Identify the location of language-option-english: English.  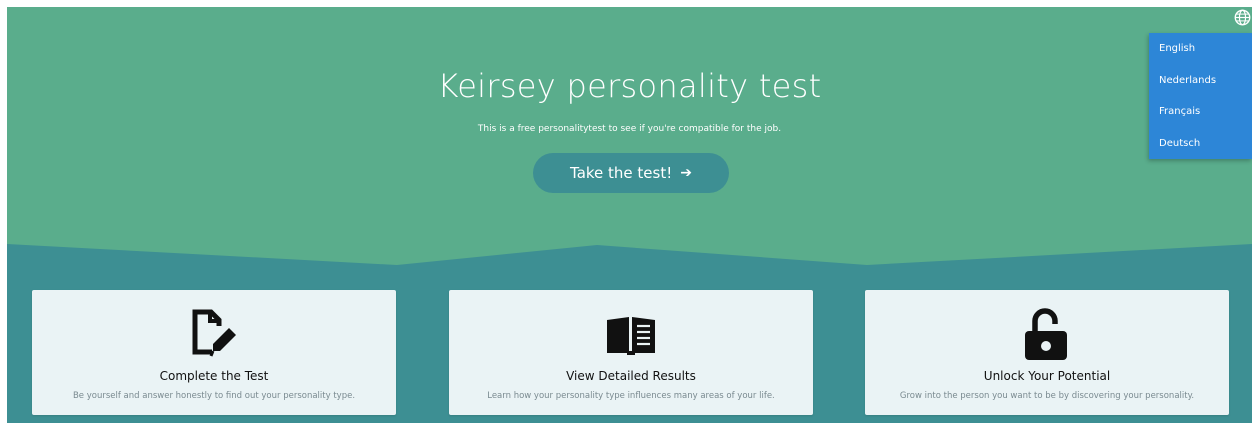
(1200, 49).